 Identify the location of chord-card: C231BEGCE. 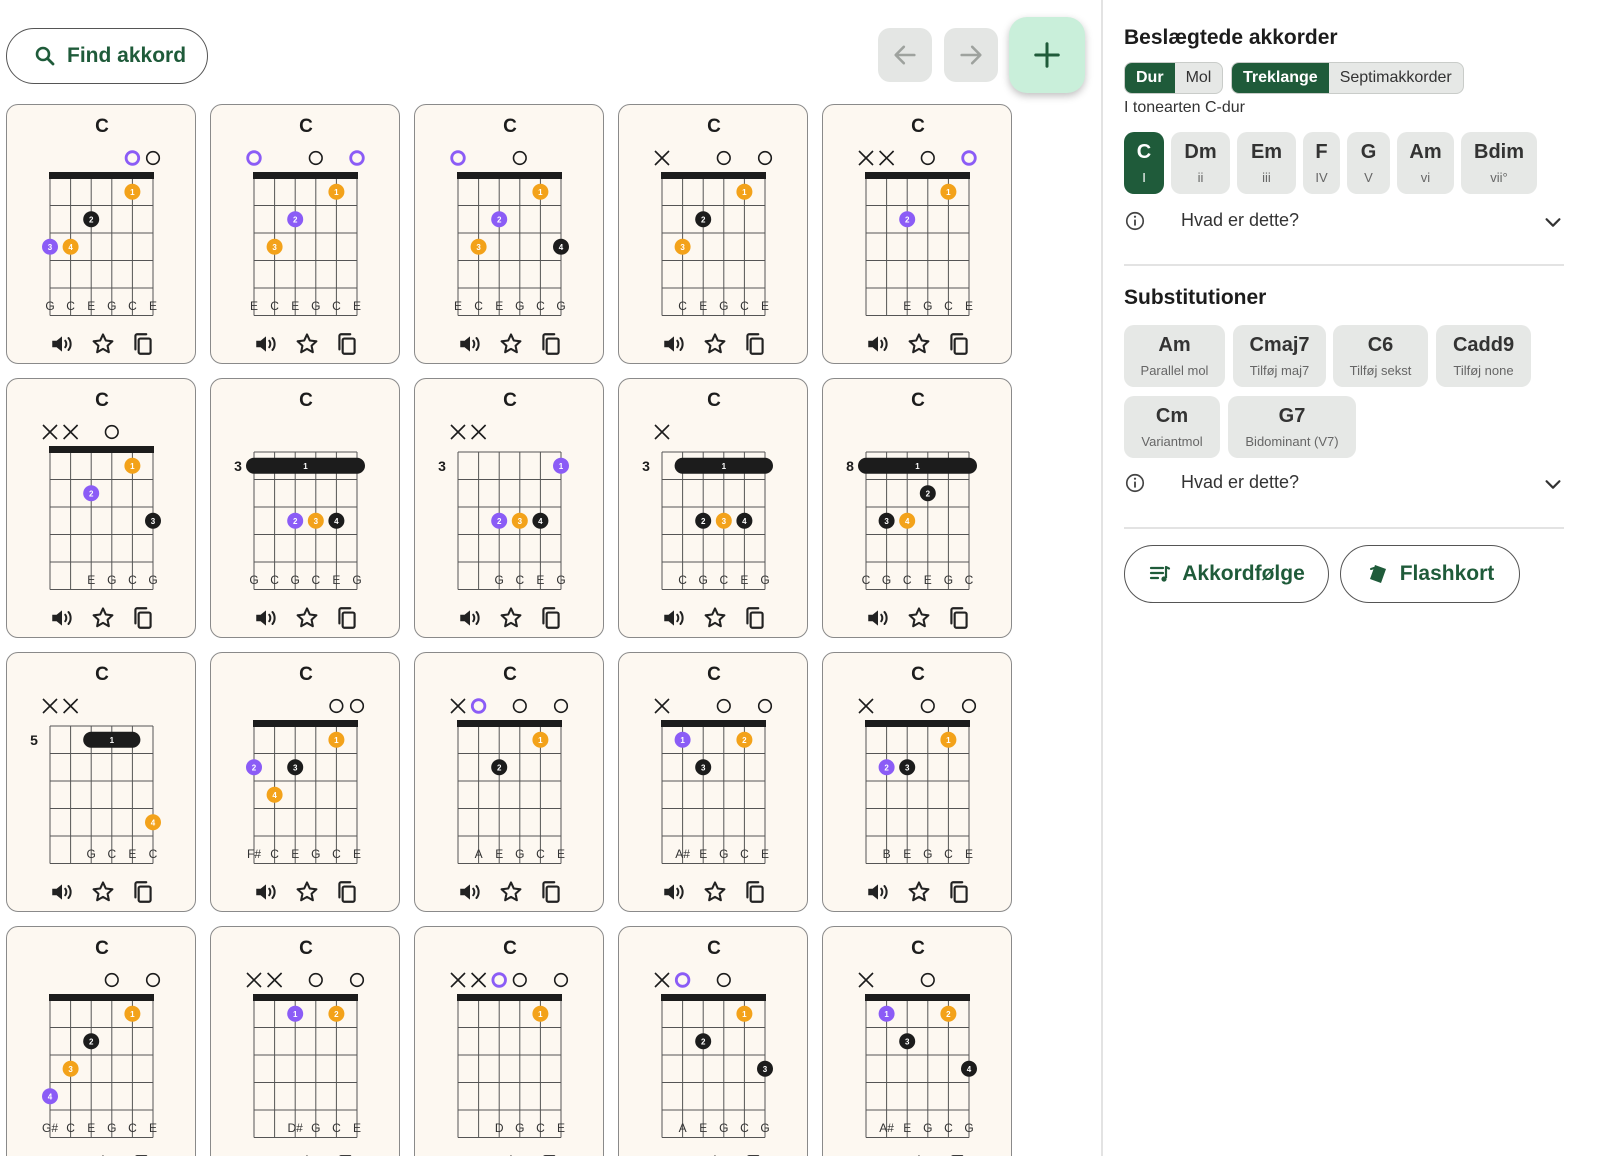
(917, 782).